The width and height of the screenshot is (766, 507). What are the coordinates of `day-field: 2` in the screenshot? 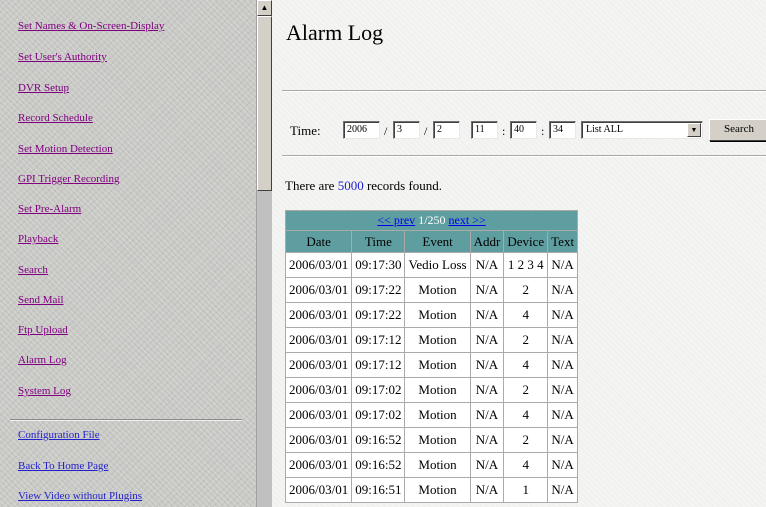 It's located at (446, 130).